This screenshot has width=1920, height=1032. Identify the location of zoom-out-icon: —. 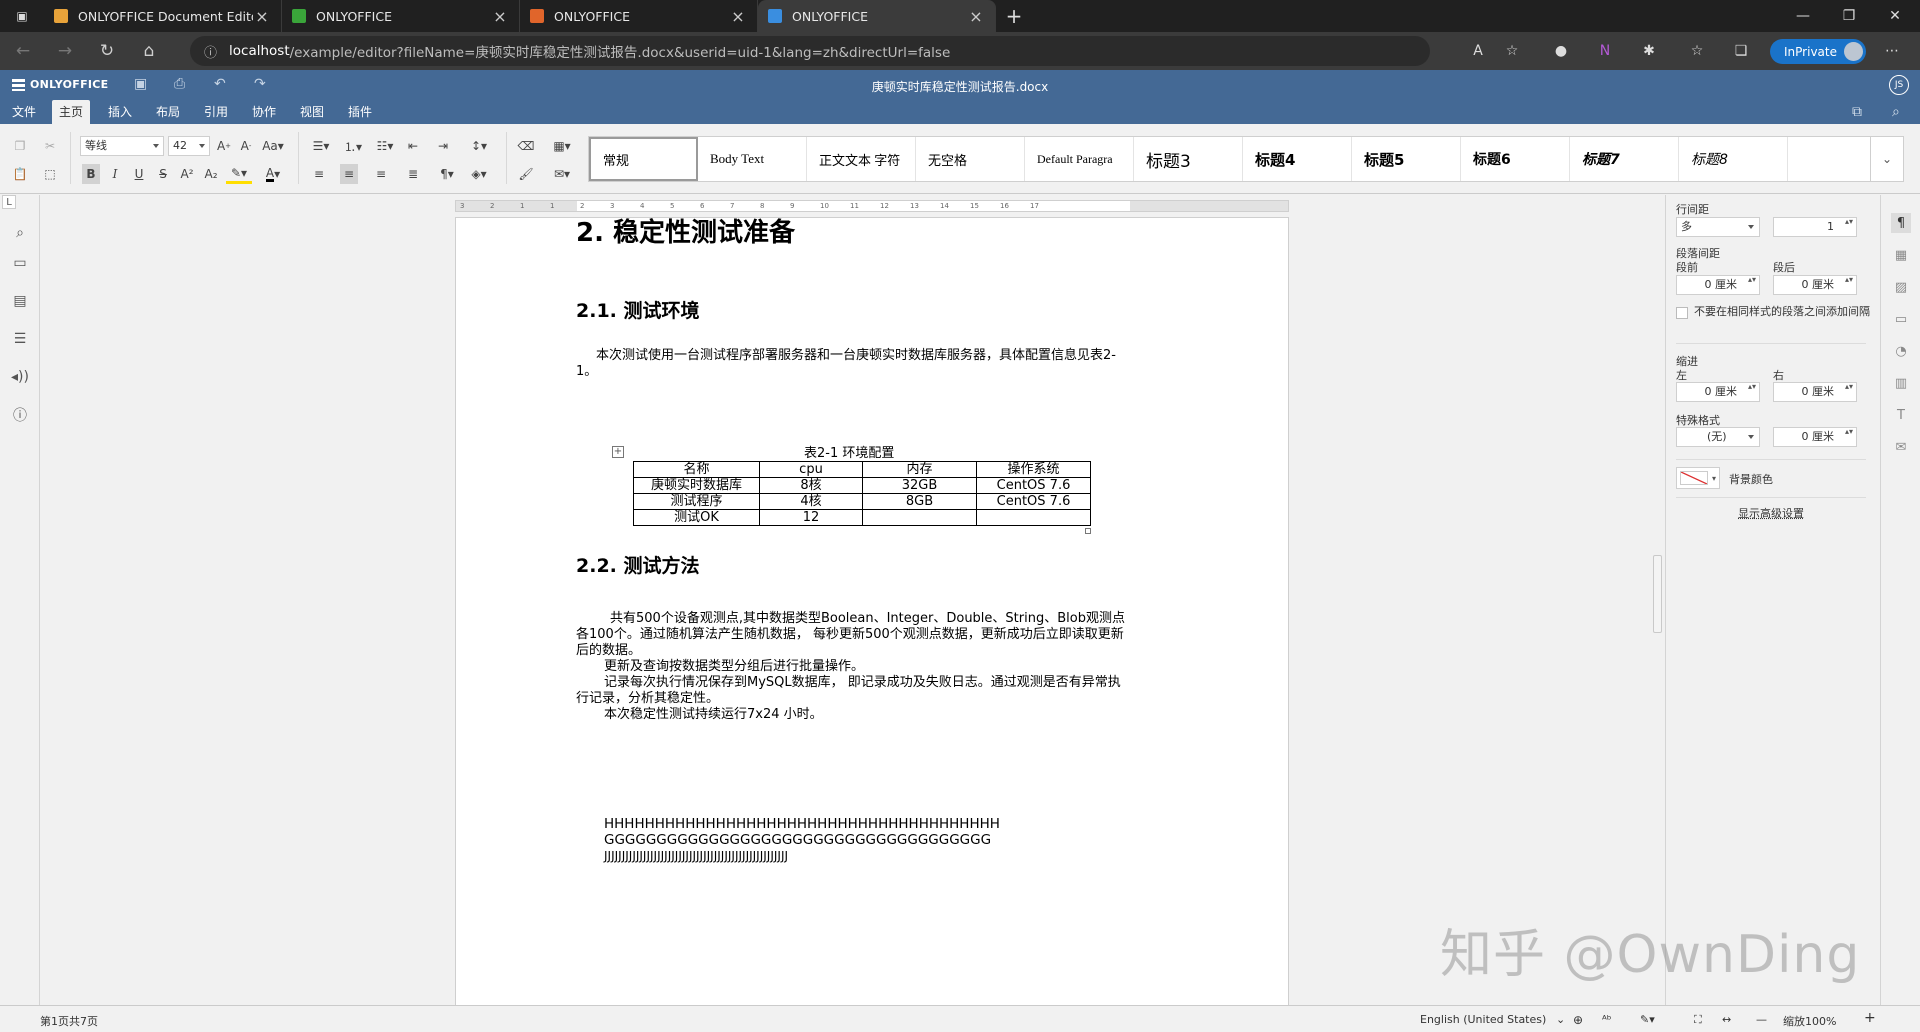
(1761, 1019).